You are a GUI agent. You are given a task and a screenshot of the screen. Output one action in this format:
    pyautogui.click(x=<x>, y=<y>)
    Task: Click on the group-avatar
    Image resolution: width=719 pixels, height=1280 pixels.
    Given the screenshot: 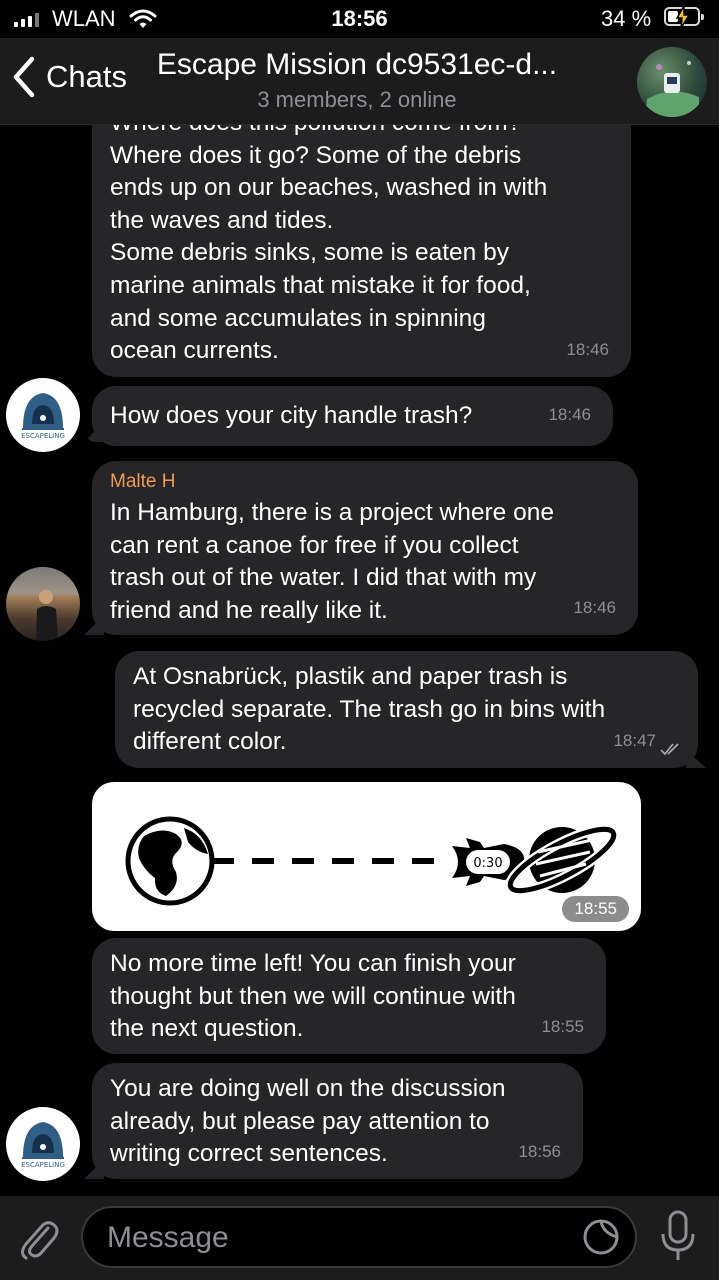 What is the action you would take?
    pyautogui.click(x=672, y=82)
    